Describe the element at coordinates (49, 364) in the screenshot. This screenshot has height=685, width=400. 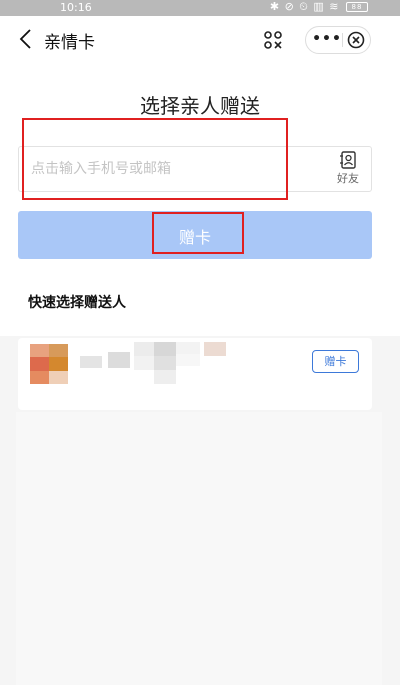
I see `avatar` at that location.